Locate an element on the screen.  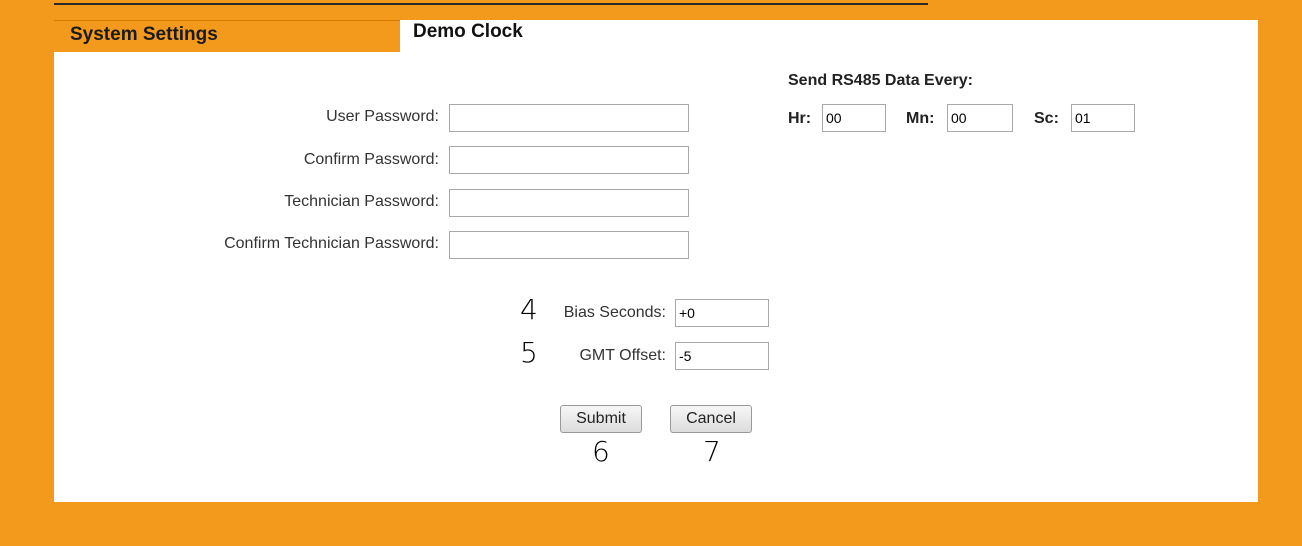
bias-seconds-label: Bias Seconds: is located at coordinates (614, 312).